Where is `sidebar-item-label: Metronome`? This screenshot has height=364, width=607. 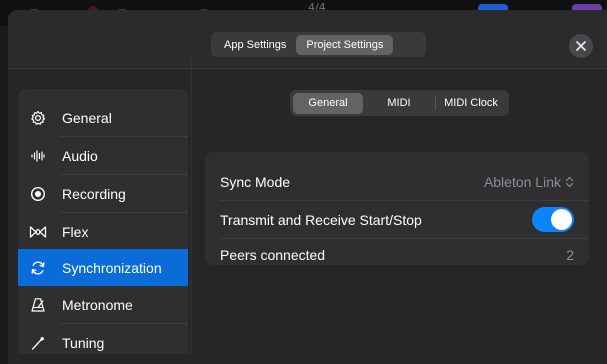
sidebar-item-label: Metronome is located at coordinates (97, 304).